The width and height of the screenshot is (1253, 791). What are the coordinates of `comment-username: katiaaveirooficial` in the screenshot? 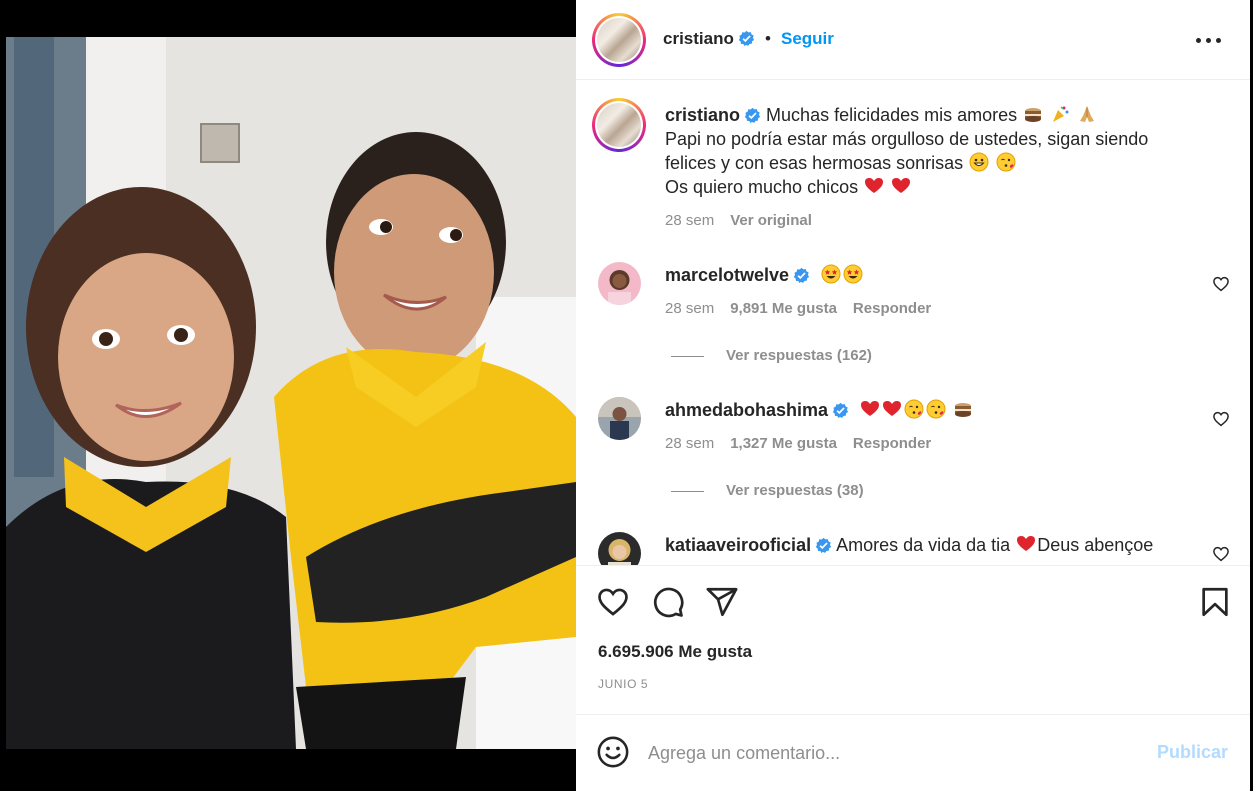 It's located at (738, 545).